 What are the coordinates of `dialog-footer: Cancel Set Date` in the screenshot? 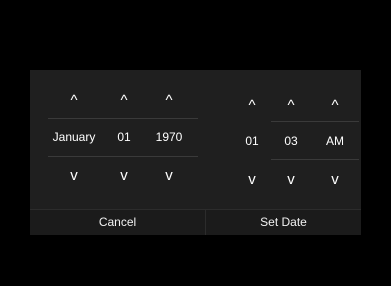 It's located at (195, 222).